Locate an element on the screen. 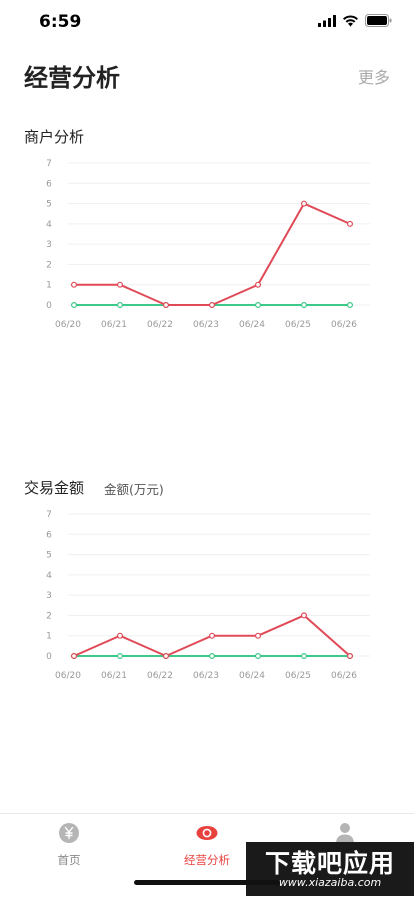  home-indicator is located at coordinates (207, 882).